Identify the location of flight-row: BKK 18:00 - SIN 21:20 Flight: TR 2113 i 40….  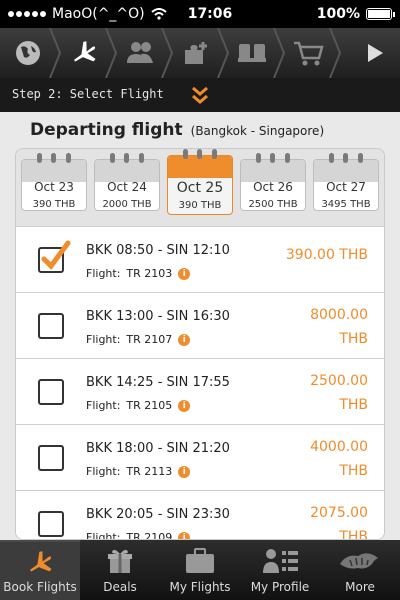
(200, 458).